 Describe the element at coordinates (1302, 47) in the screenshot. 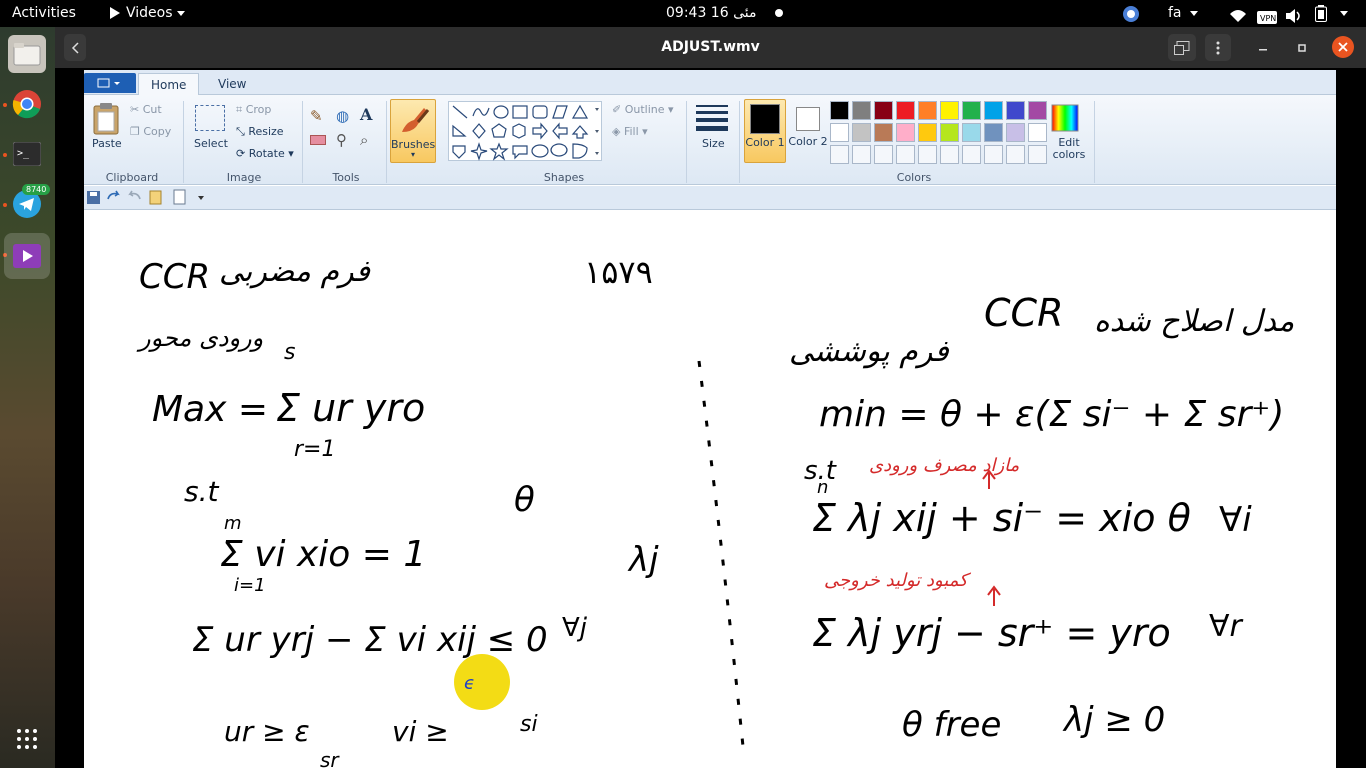

I see `maximize-button` at that location.